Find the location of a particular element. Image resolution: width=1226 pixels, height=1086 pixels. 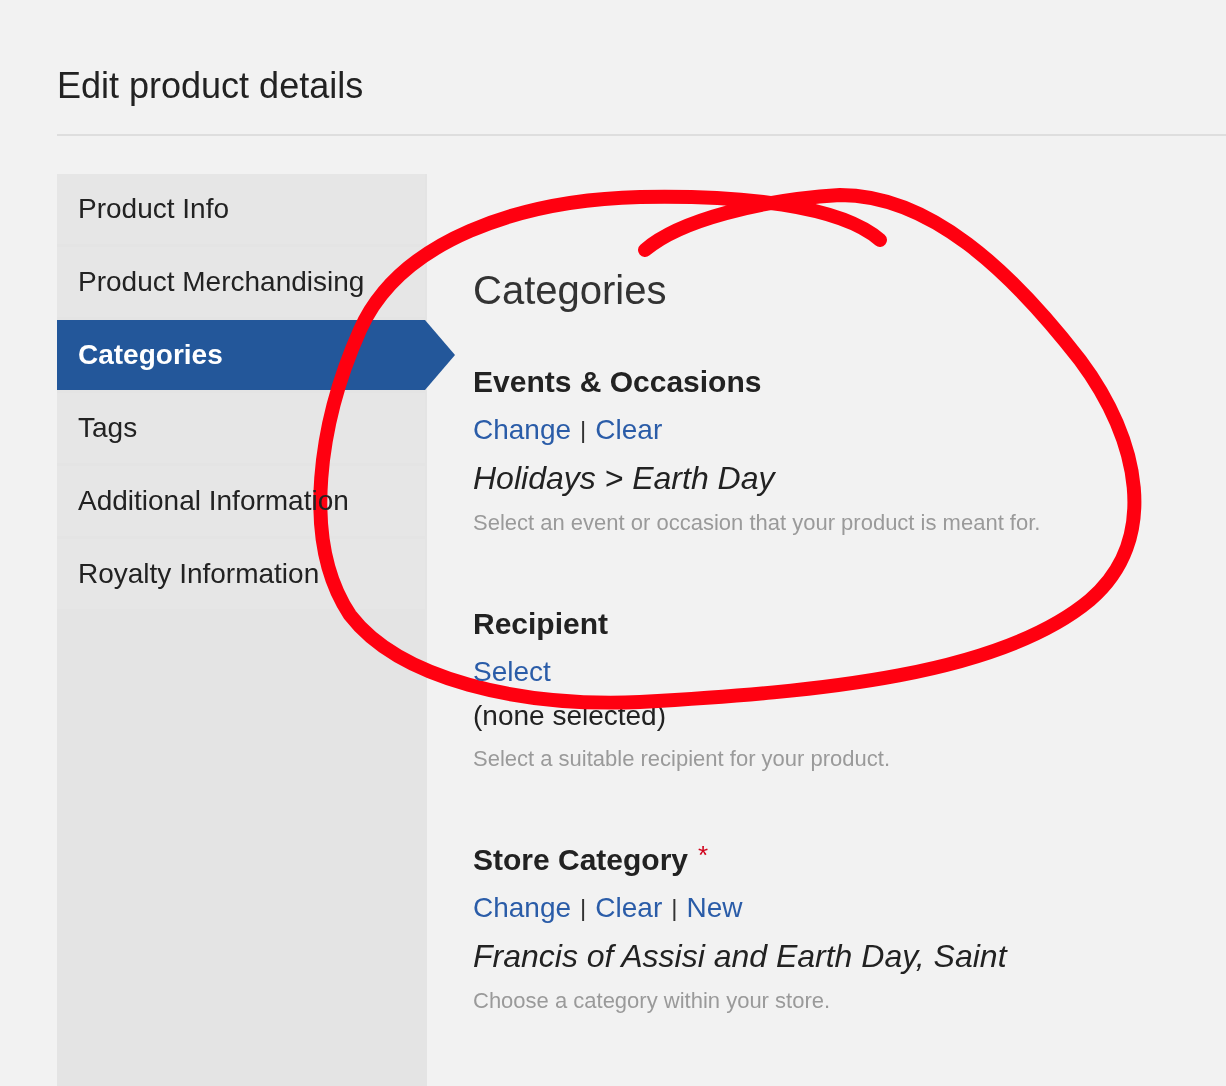

selected-value: (none selected) is located at coordinates (569, 716).